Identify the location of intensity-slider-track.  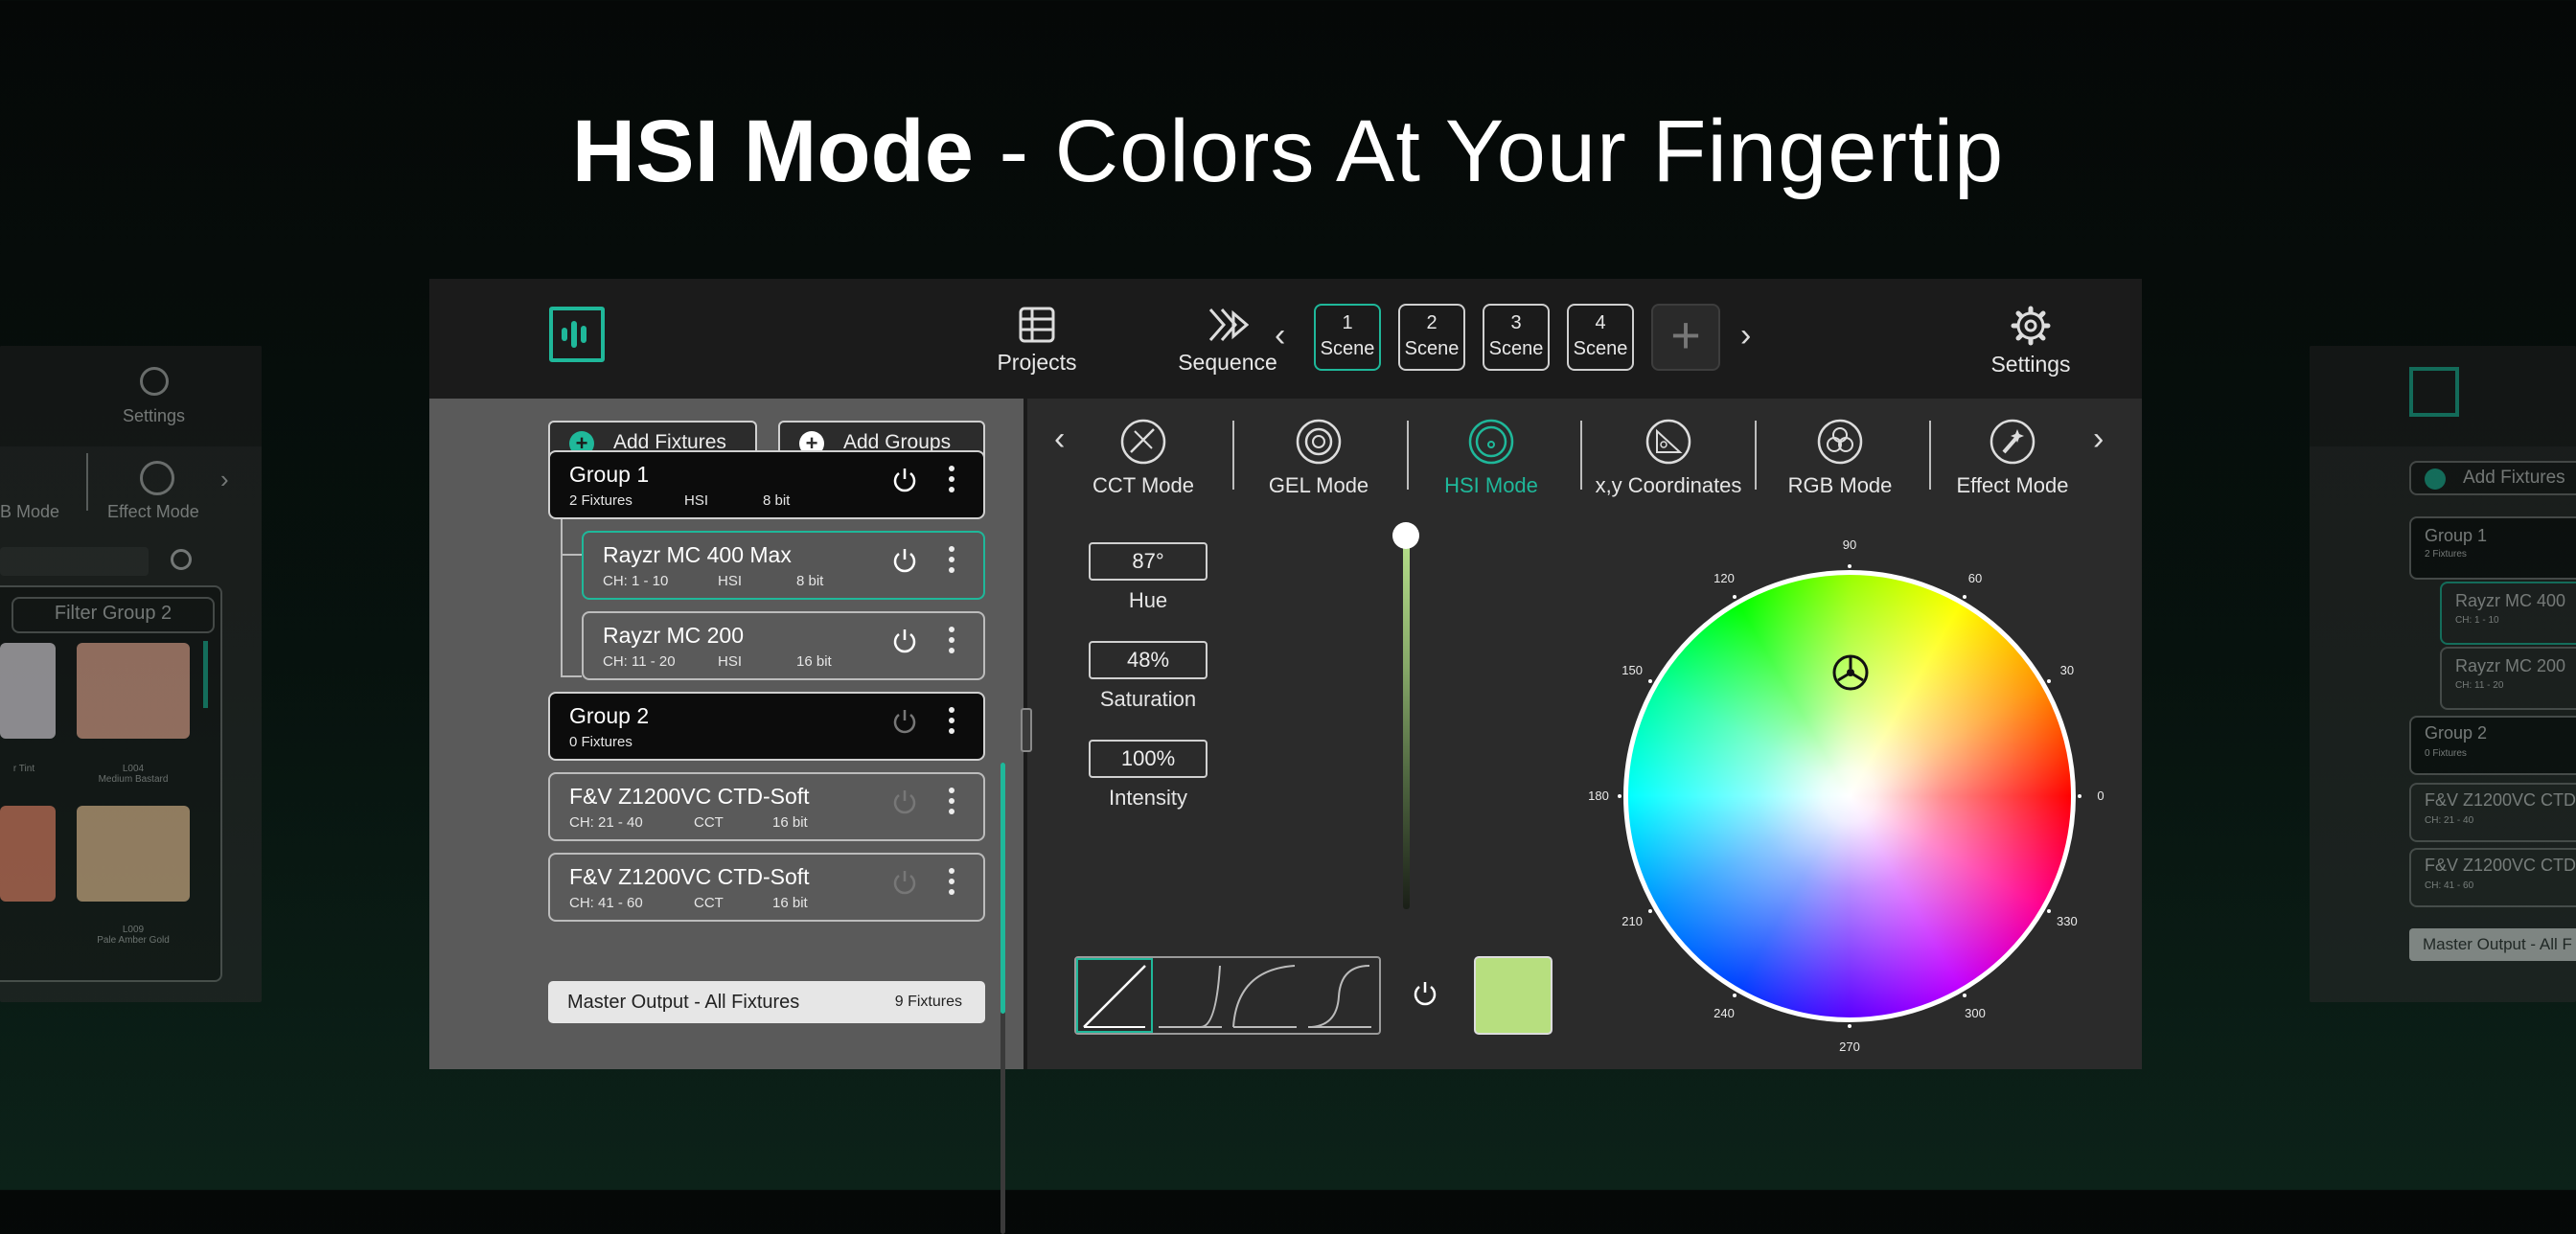
(1406, 723).